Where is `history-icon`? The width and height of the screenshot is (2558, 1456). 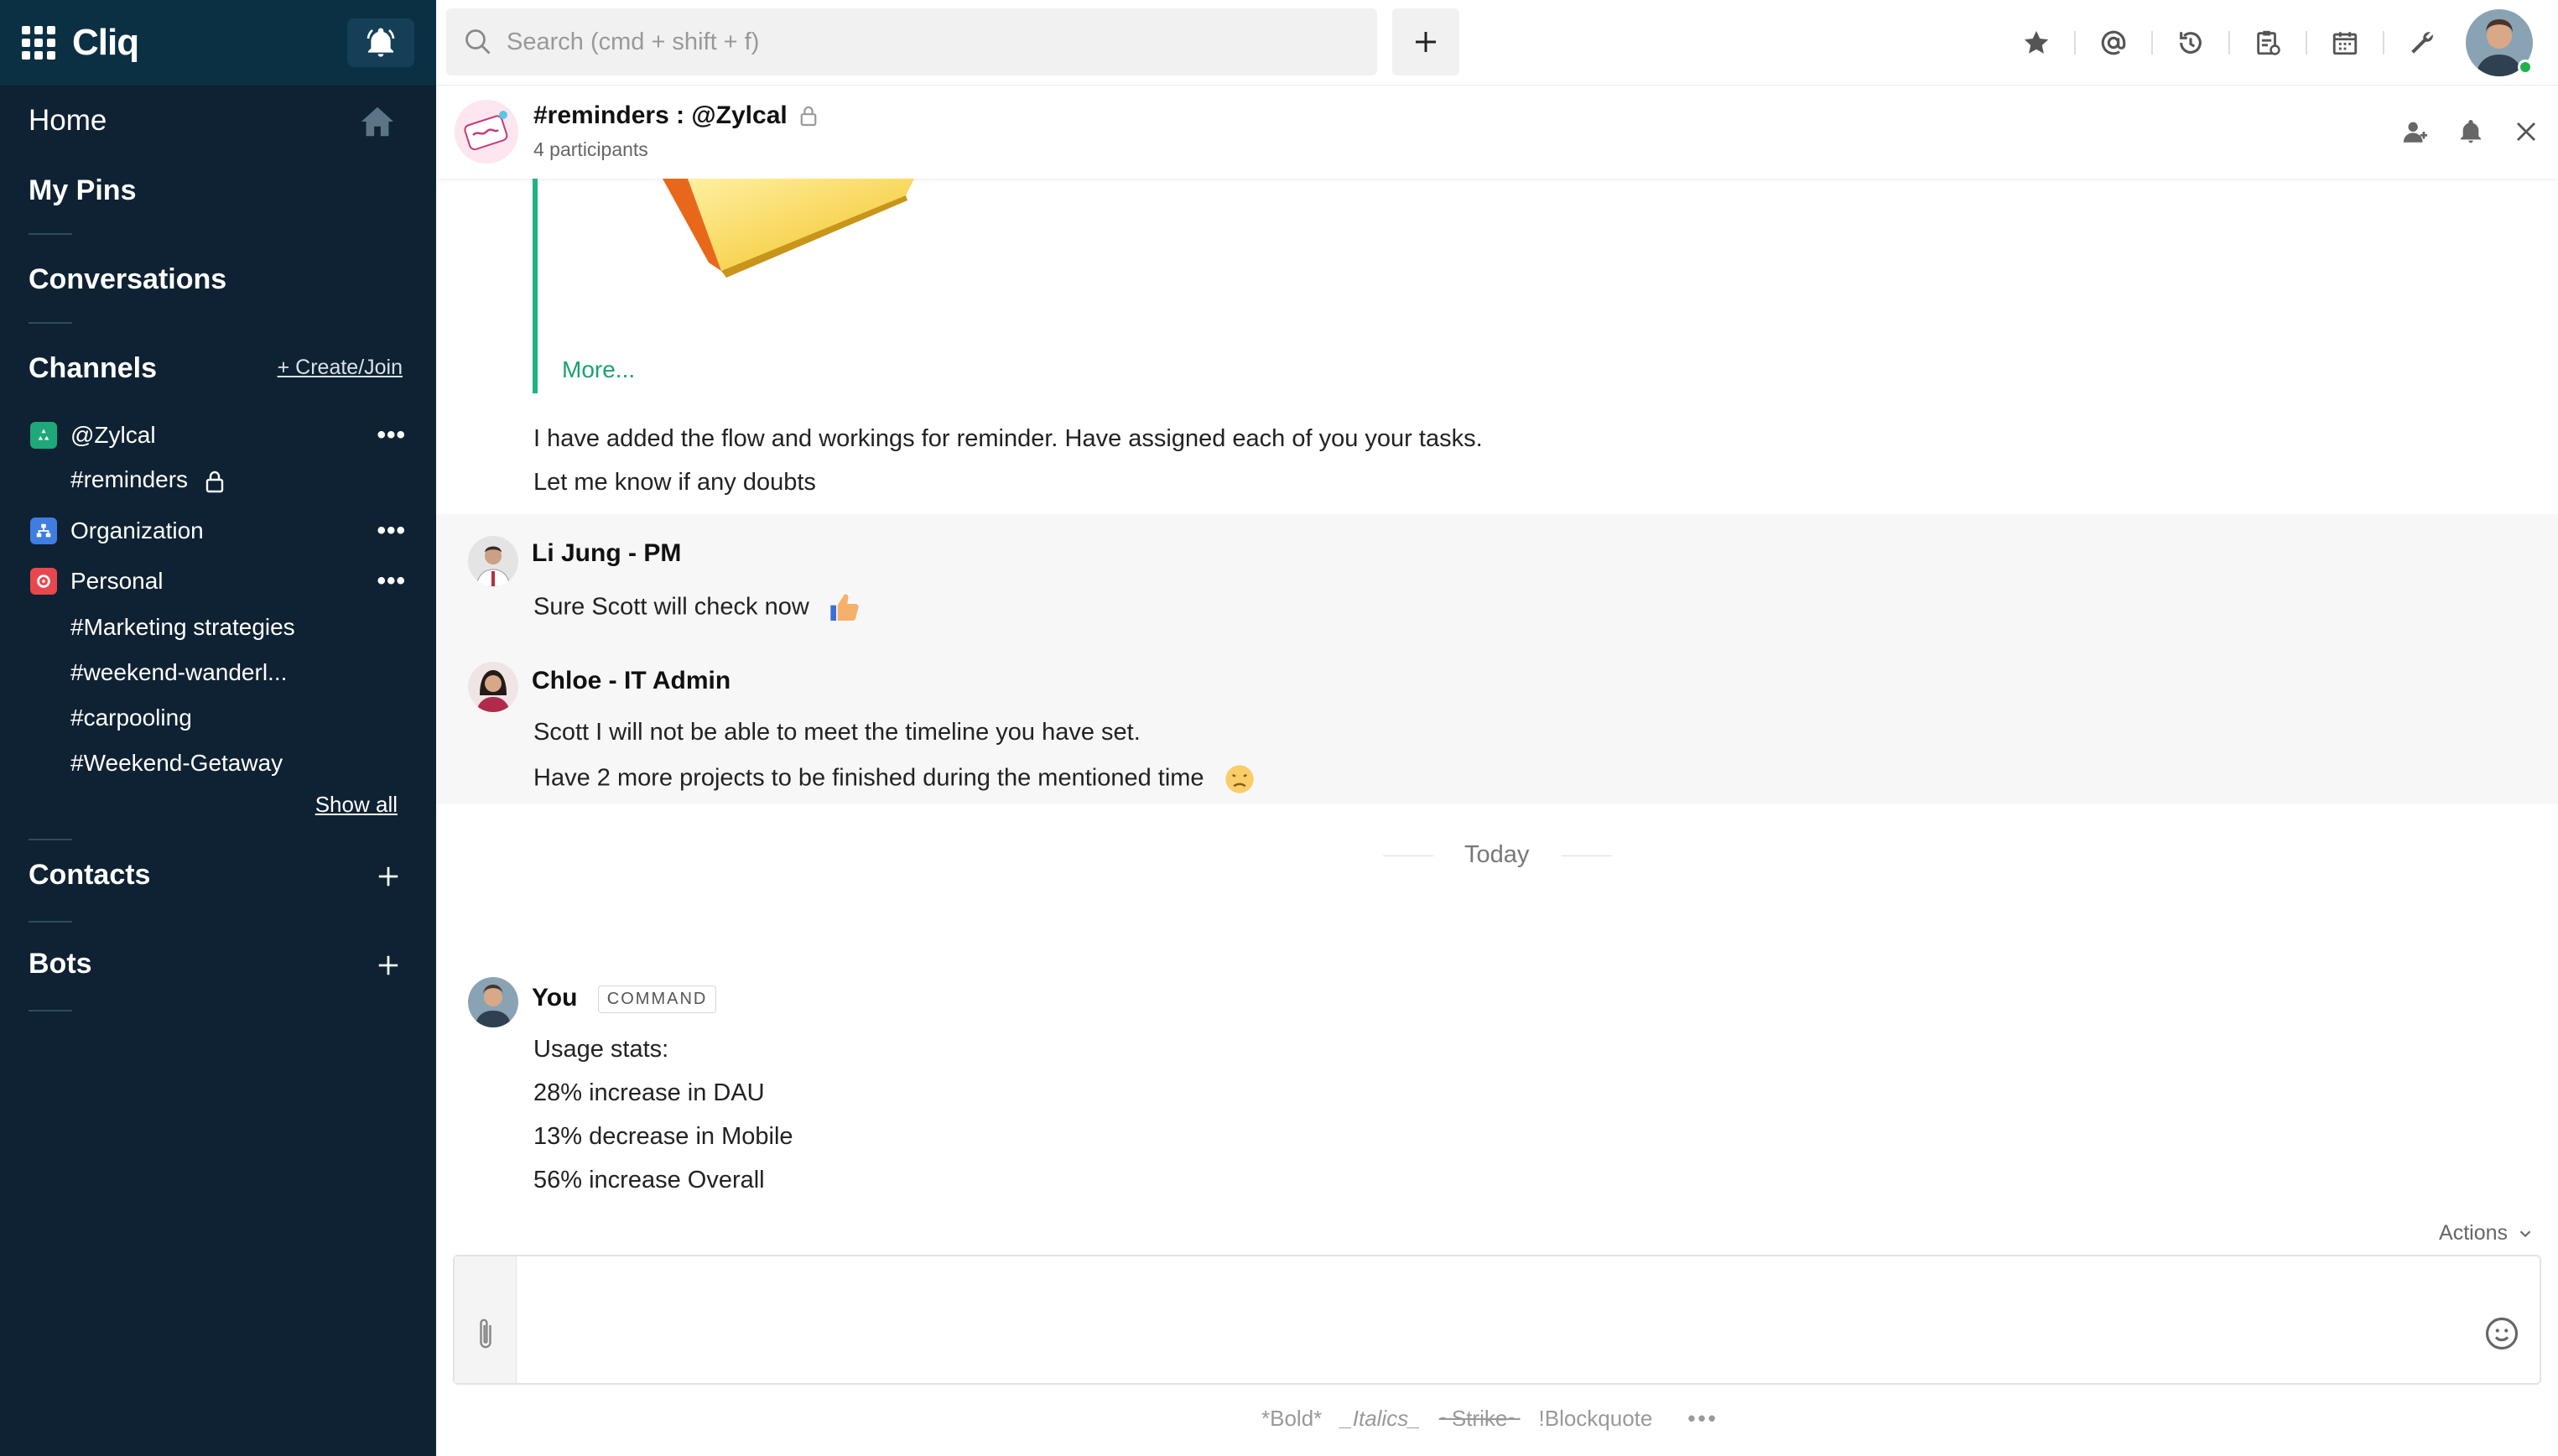
history-icon is located at coordinates (2190, 42).